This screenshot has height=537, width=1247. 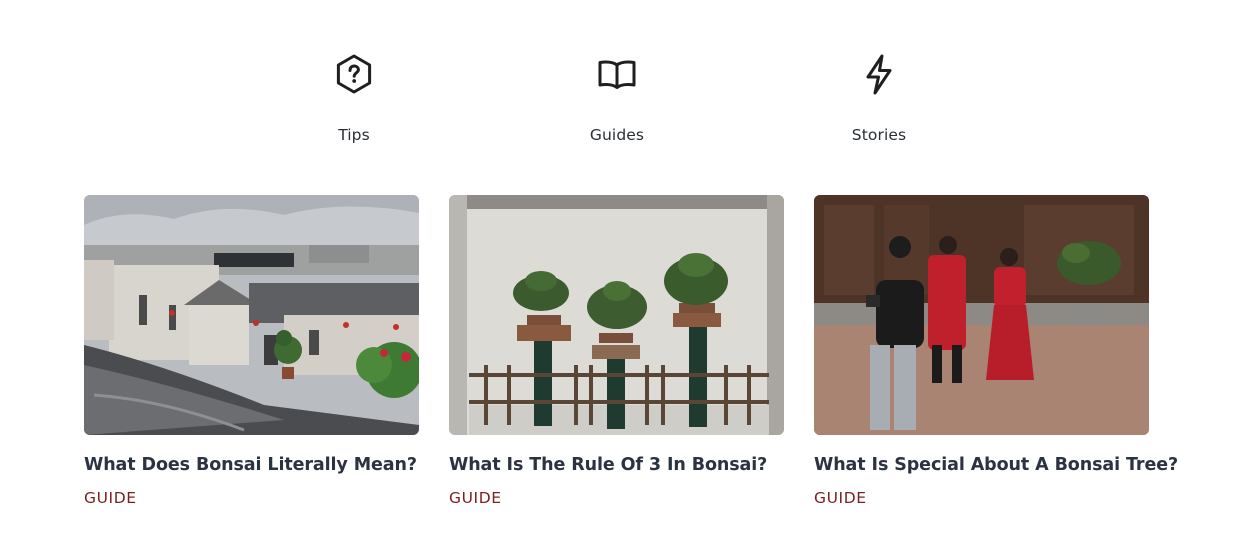 I want to click on category-label: Tips, so click(x=354, y=135).